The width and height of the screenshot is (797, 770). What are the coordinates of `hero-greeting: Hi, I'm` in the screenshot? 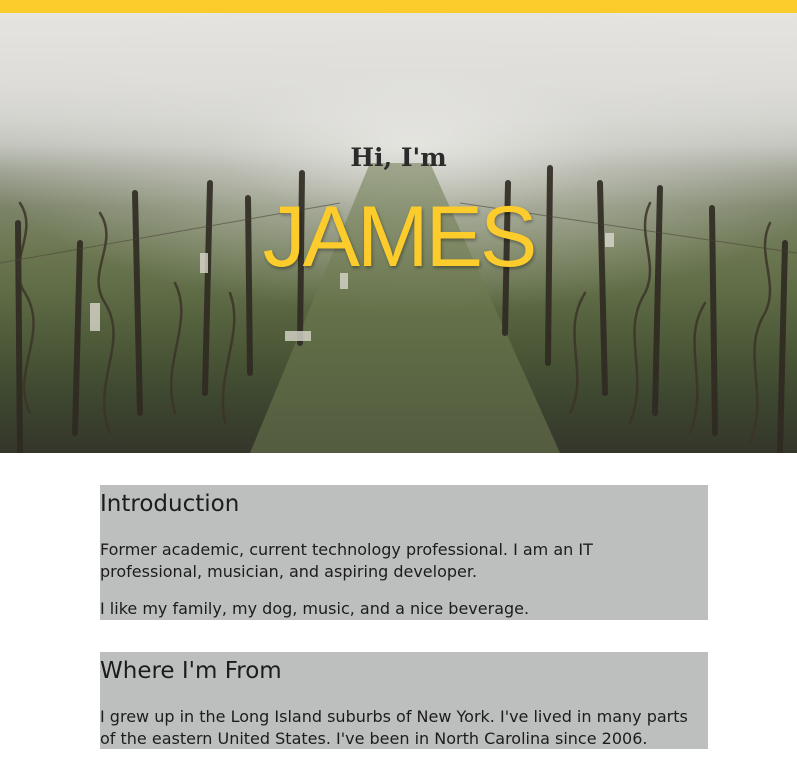 It's located at (398, 157).